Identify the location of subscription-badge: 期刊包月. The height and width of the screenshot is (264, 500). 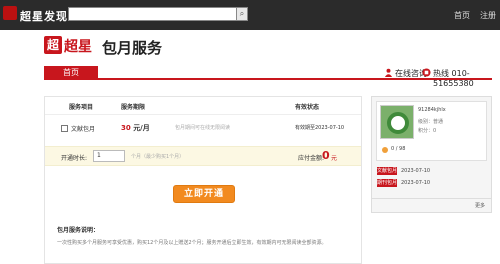
(387, 183).